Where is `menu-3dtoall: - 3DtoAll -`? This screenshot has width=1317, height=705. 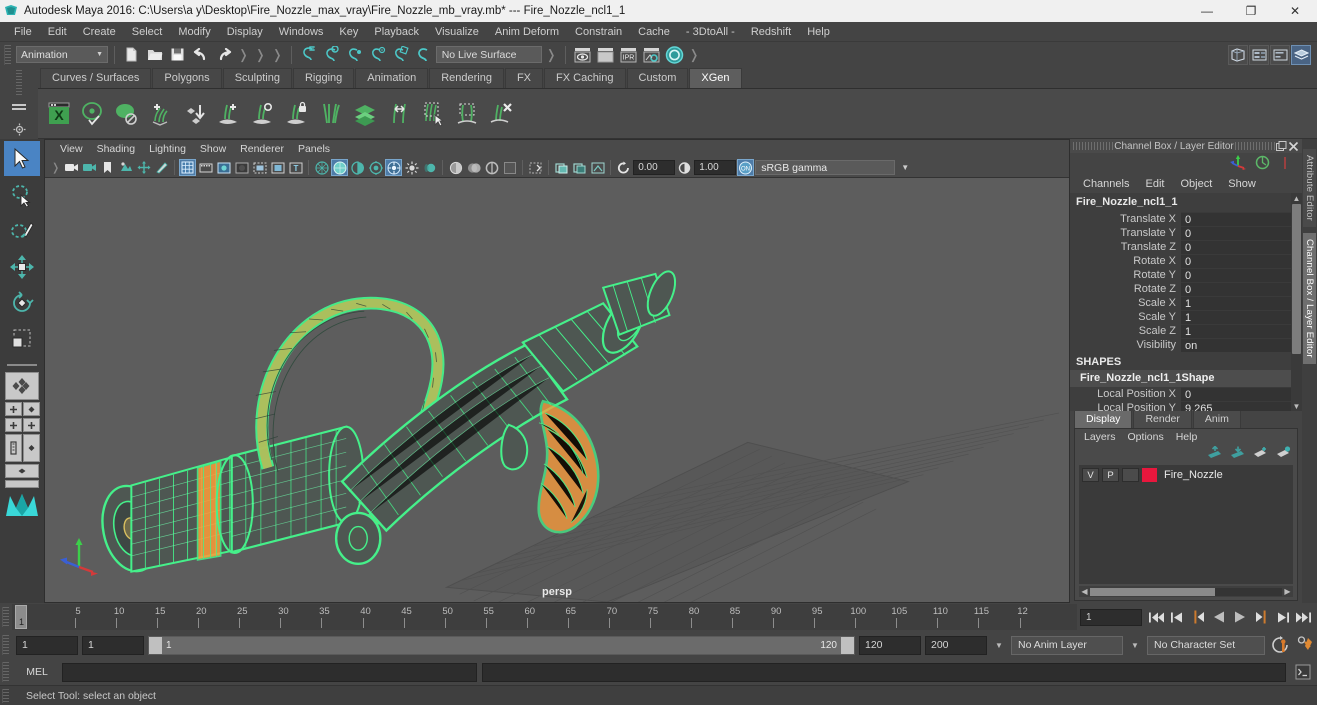
menu-3dtoall: - 3DtoAll - is located at coordinates (710, 32).